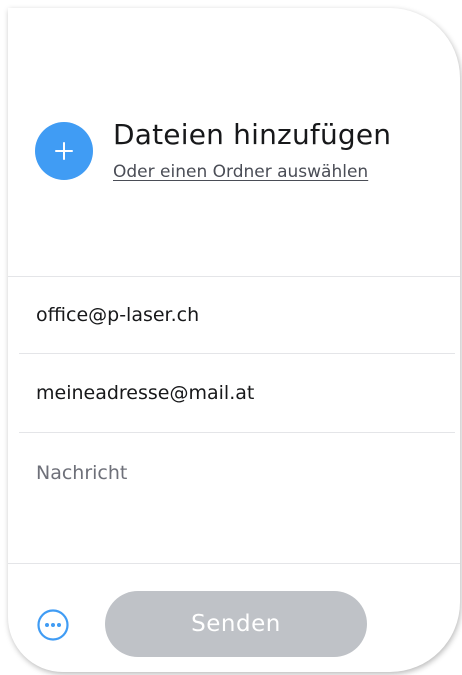  I want to click on more-options-button, so click(53, 625).